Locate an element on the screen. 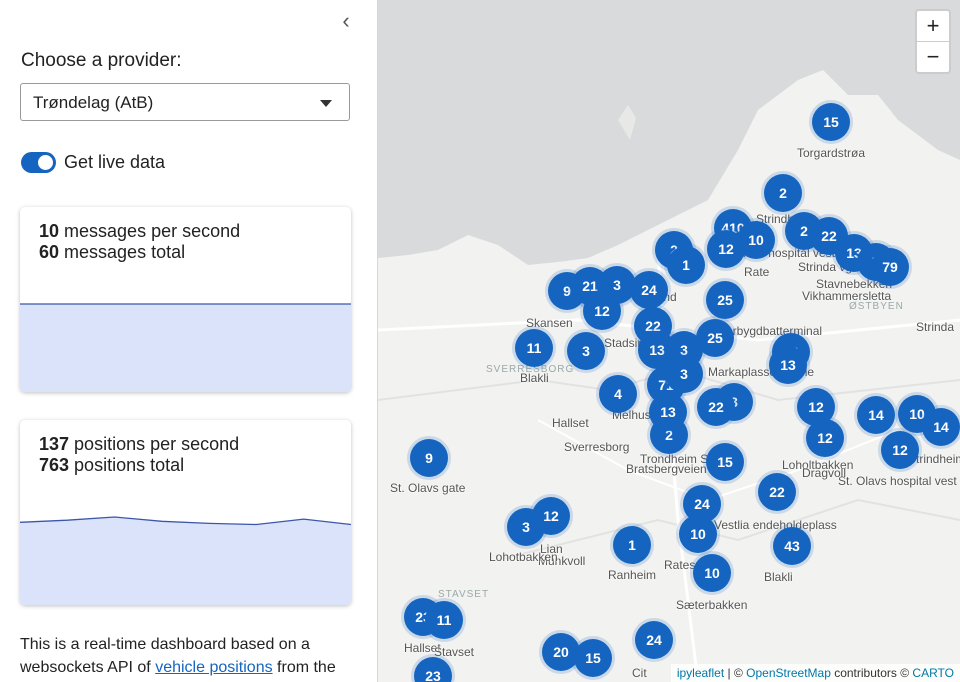 Image resolution: width=960 pixels, height=682 pixels. vehicle-cluster-marker: 4 is located at coordinates (618, 394).